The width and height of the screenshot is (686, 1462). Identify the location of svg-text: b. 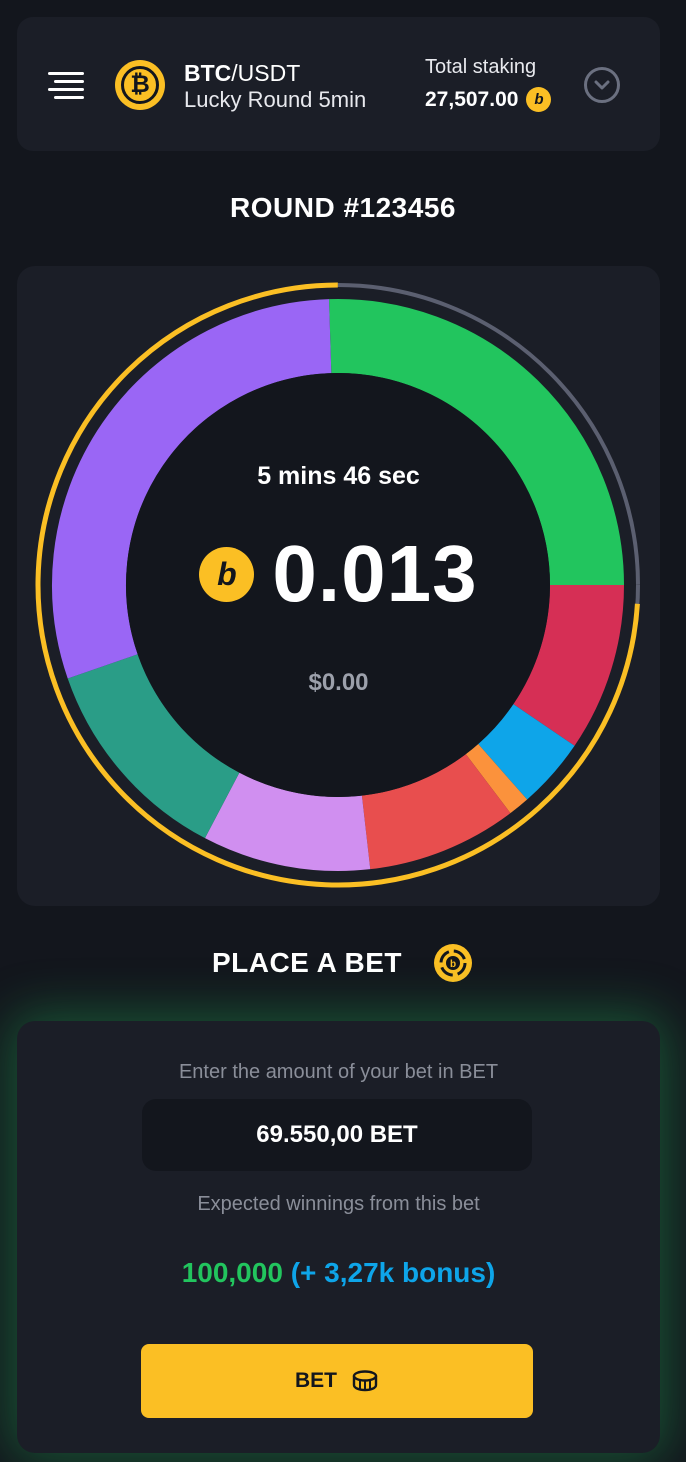
(453, 964).